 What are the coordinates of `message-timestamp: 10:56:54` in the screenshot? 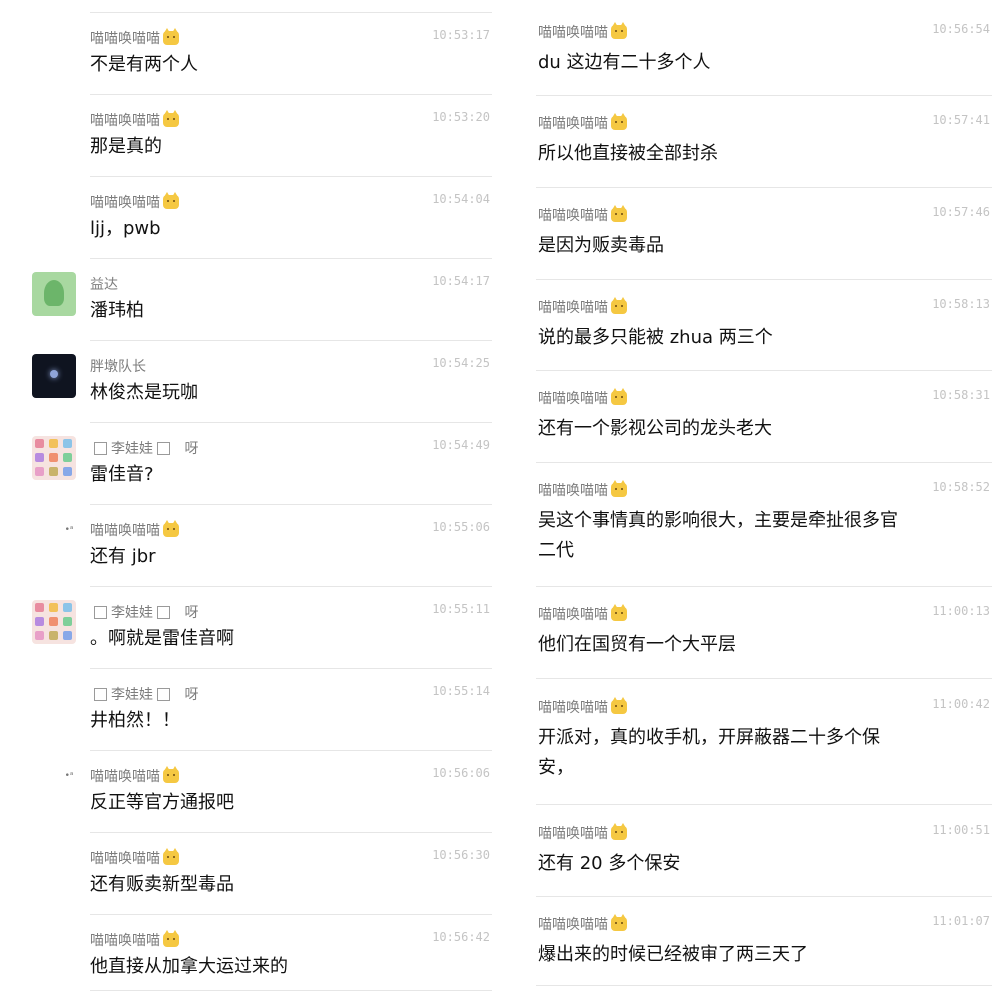 It's located at (961, 29).